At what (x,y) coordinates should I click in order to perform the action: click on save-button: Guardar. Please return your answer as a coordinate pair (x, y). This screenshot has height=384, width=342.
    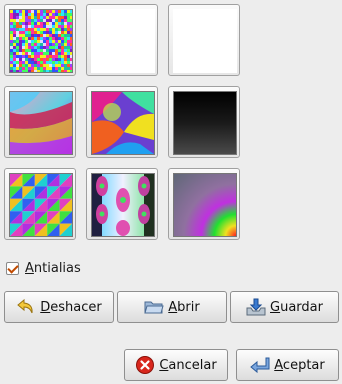
    Looking at the image, I should click on (284, 307).